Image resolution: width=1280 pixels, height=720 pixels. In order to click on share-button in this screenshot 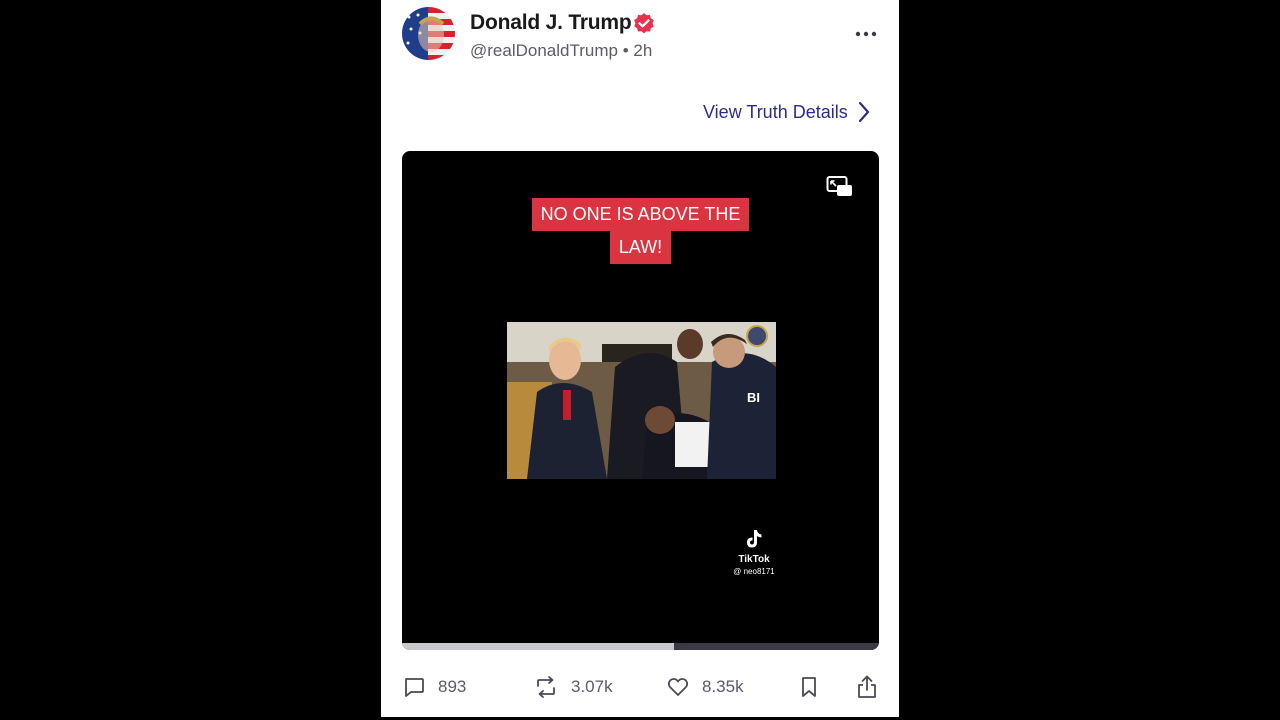, I will do `click(867, 687)`.